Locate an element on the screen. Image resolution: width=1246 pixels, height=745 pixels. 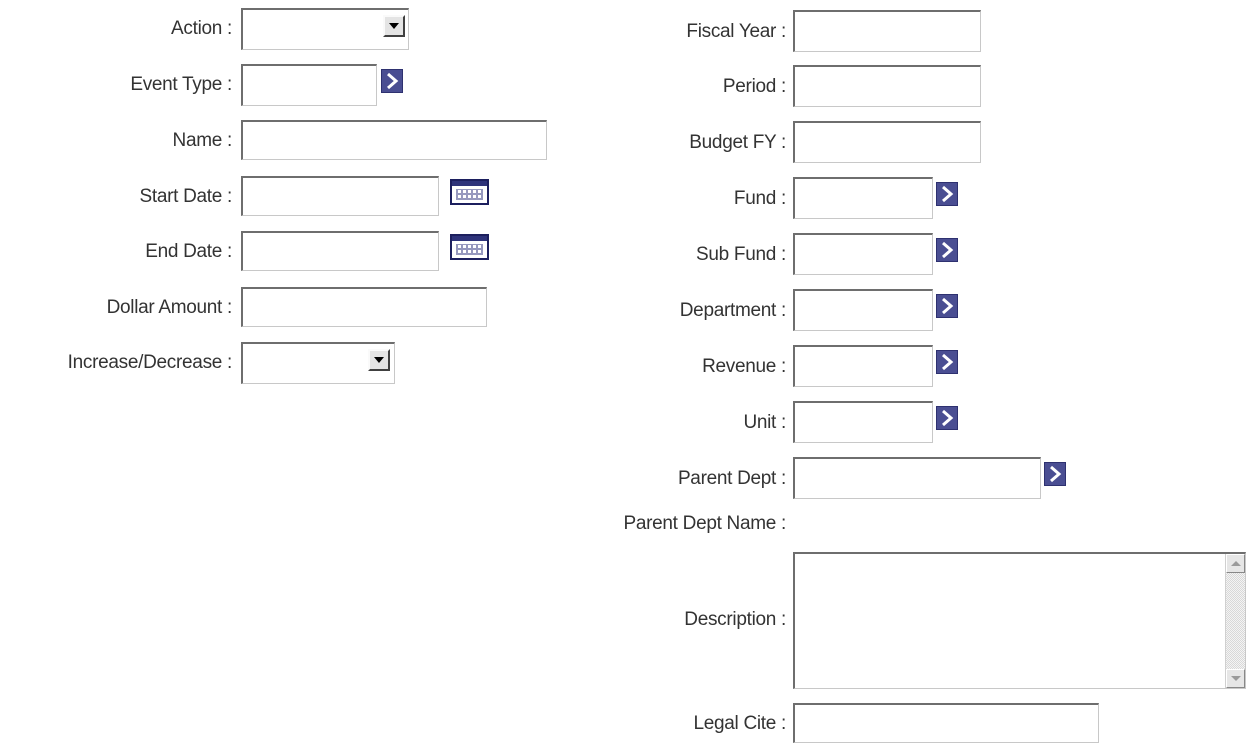
fund-lookup-arrow-icon is located at coordinates (947, 194).